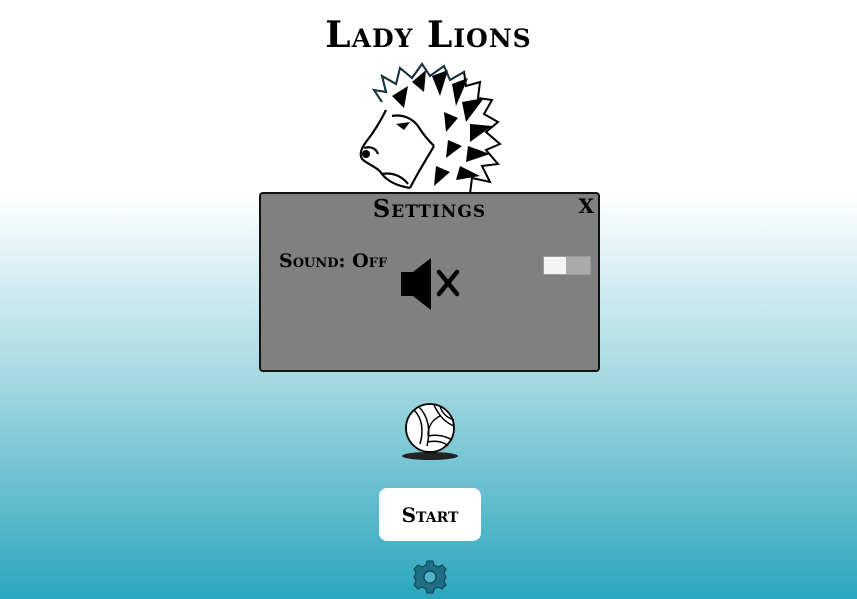  I want to click on toggle-knob, so click(555, 265).